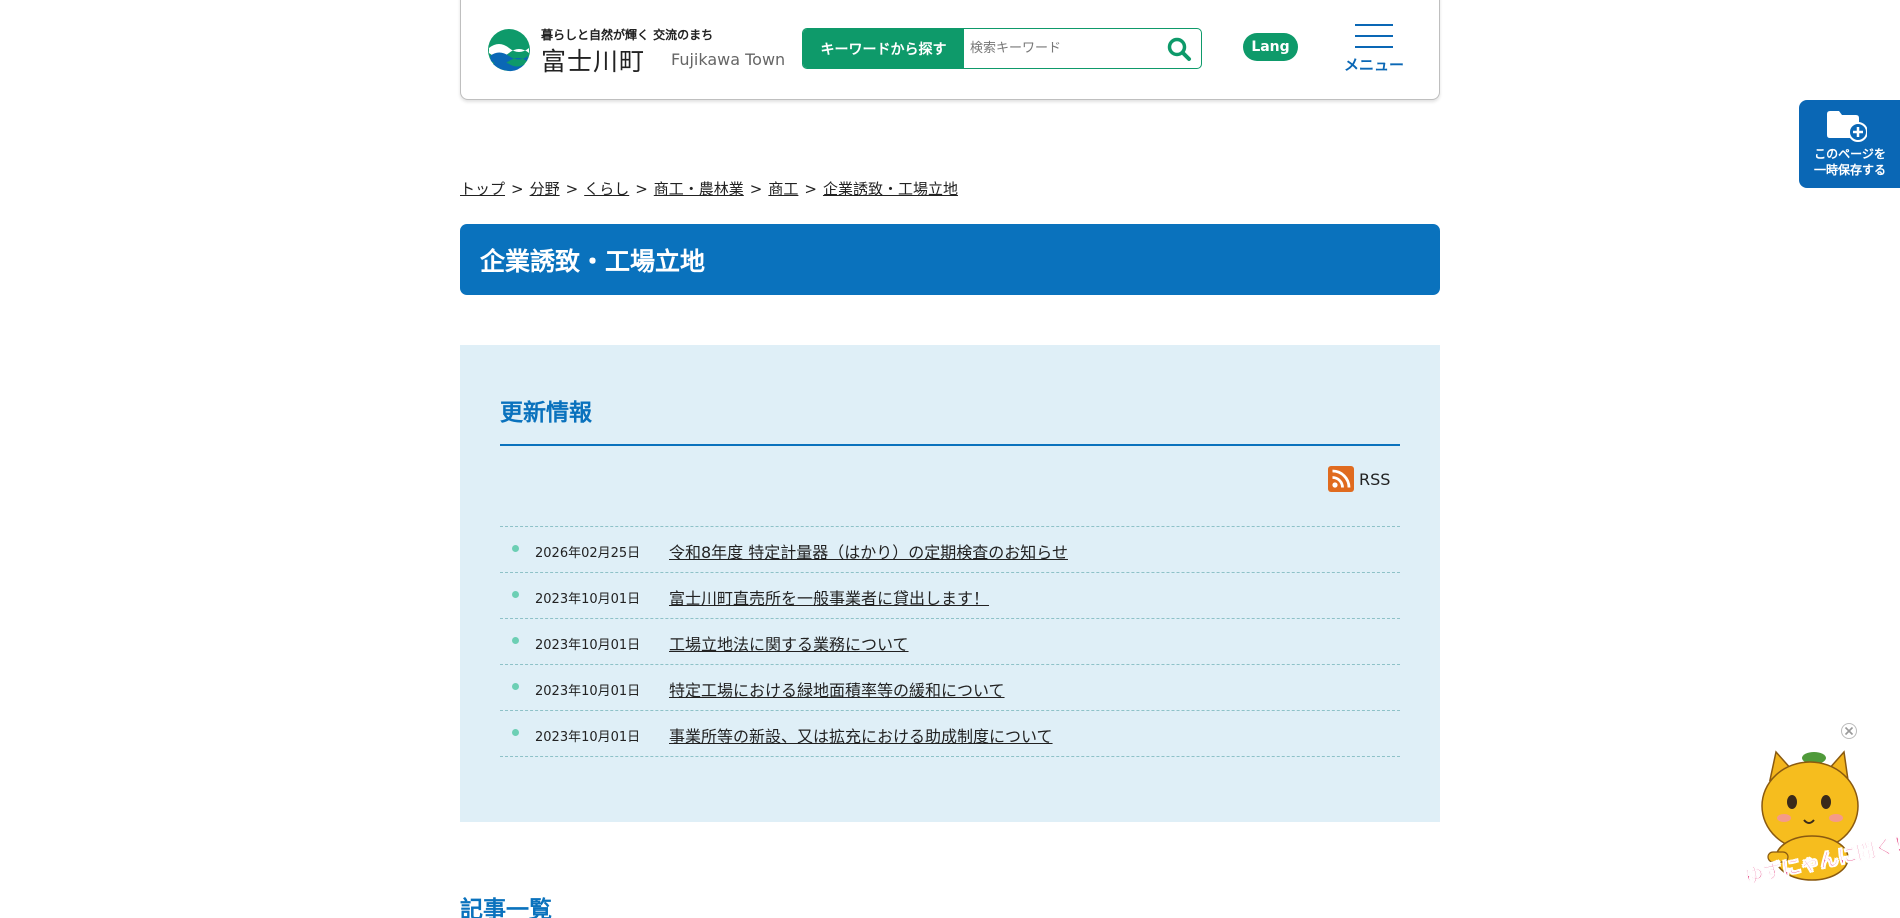 The image size is (1900, 918). I want to click on save-page-button: このページを 一時保存する, so click(1849, 144).